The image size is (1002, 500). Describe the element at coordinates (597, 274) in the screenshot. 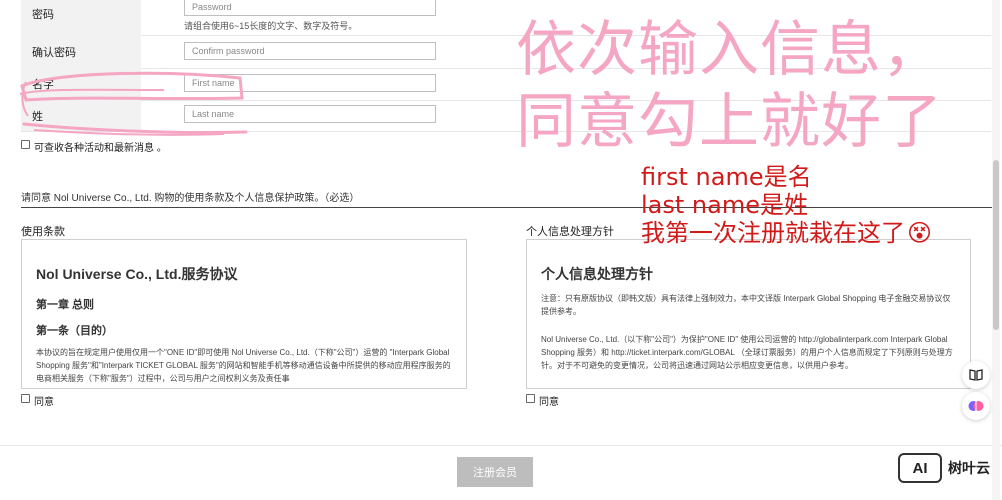

I see `privacy-heading: 个人信息处理方针` at that location.